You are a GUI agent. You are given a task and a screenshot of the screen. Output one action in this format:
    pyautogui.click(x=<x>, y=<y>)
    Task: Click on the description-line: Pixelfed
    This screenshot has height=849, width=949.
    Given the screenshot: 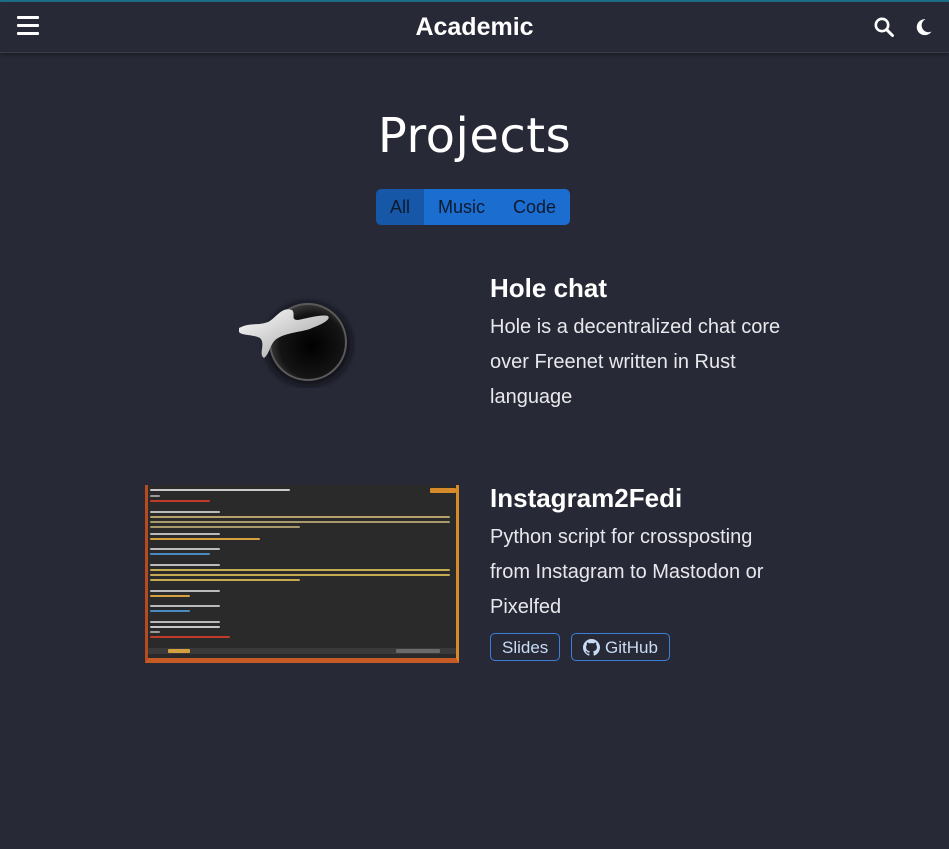 What is the action you would take?
    pyautogui.click(x=526, y=607)
    